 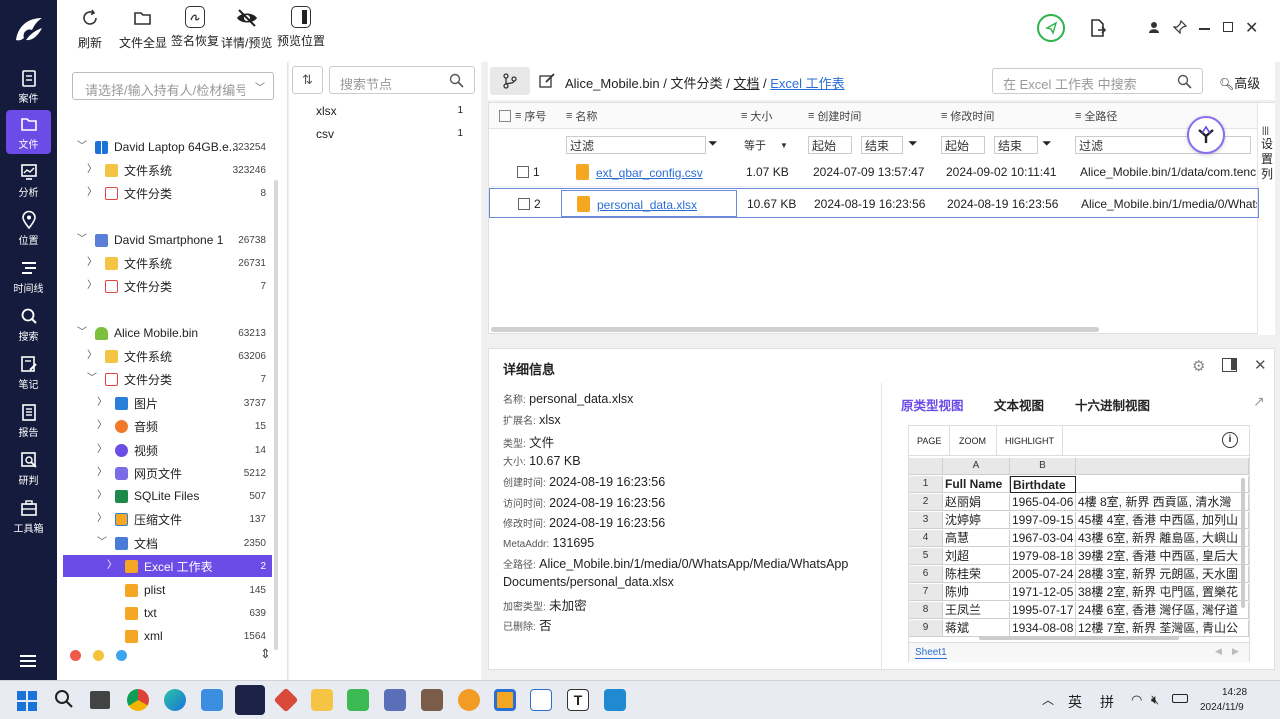 I want to click on tree-item: 〉 文件分类 8, so click(x=164, y=193).